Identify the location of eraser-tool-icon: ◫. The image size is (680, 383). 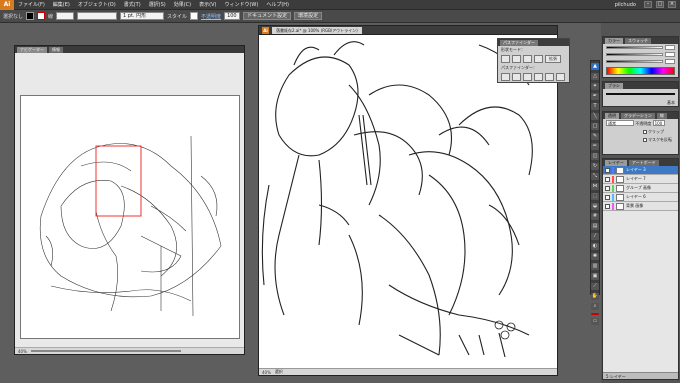
(595, 156).